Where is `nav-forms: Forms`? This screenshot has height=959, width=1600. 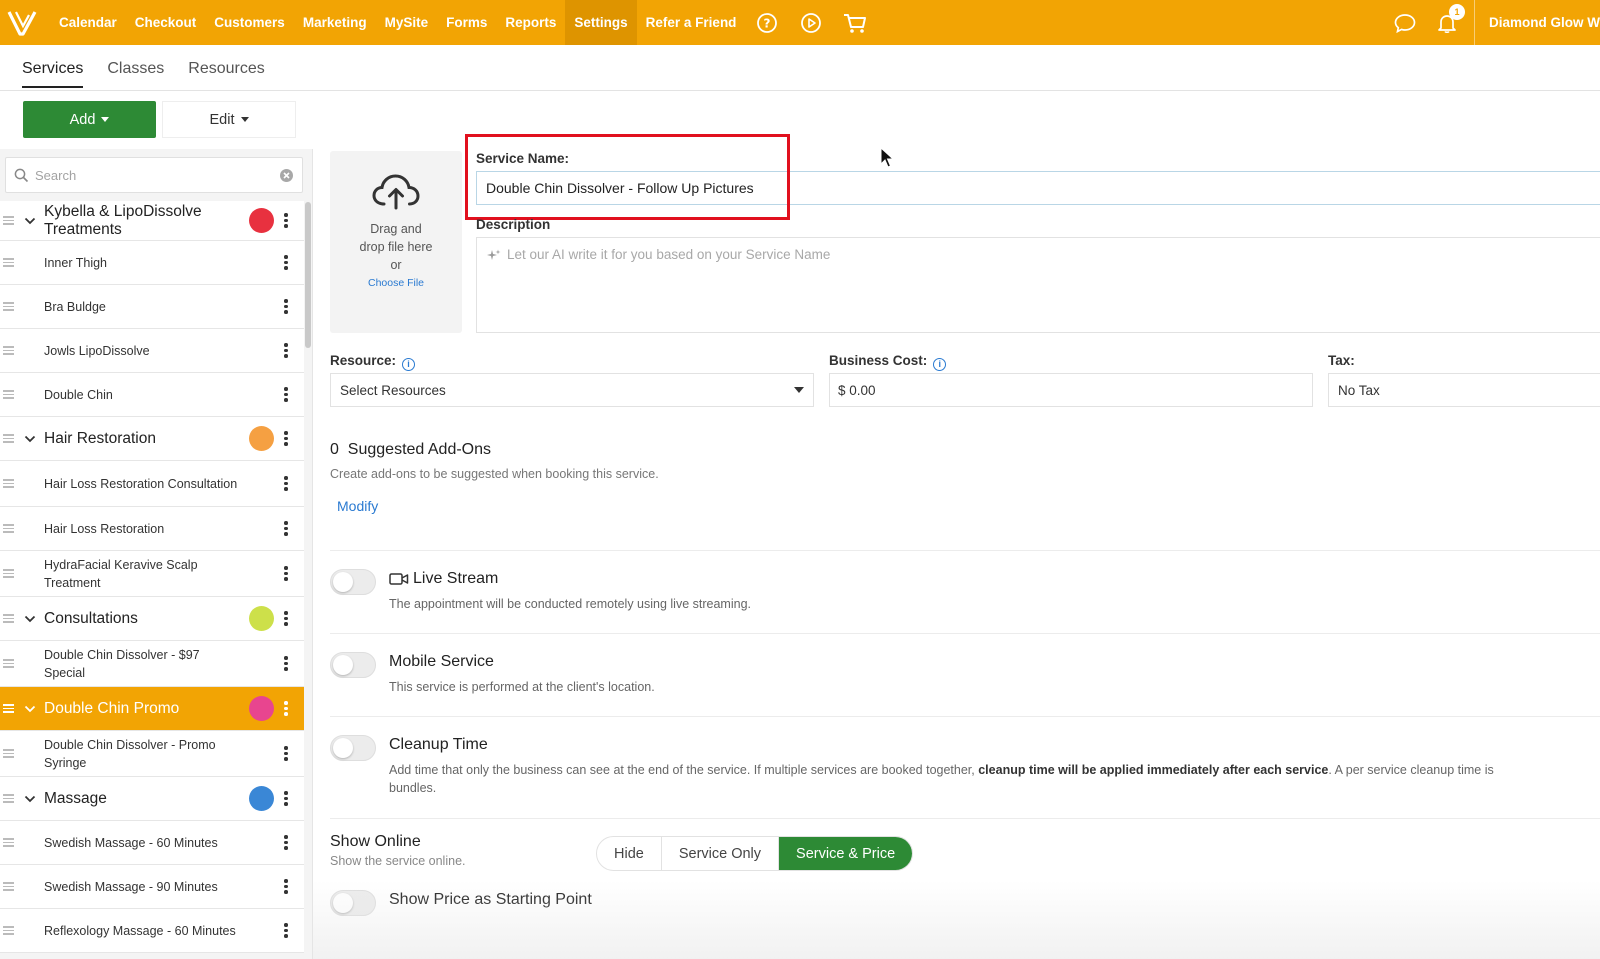 nav-forms: Forms is located at coordinates (466, 22).